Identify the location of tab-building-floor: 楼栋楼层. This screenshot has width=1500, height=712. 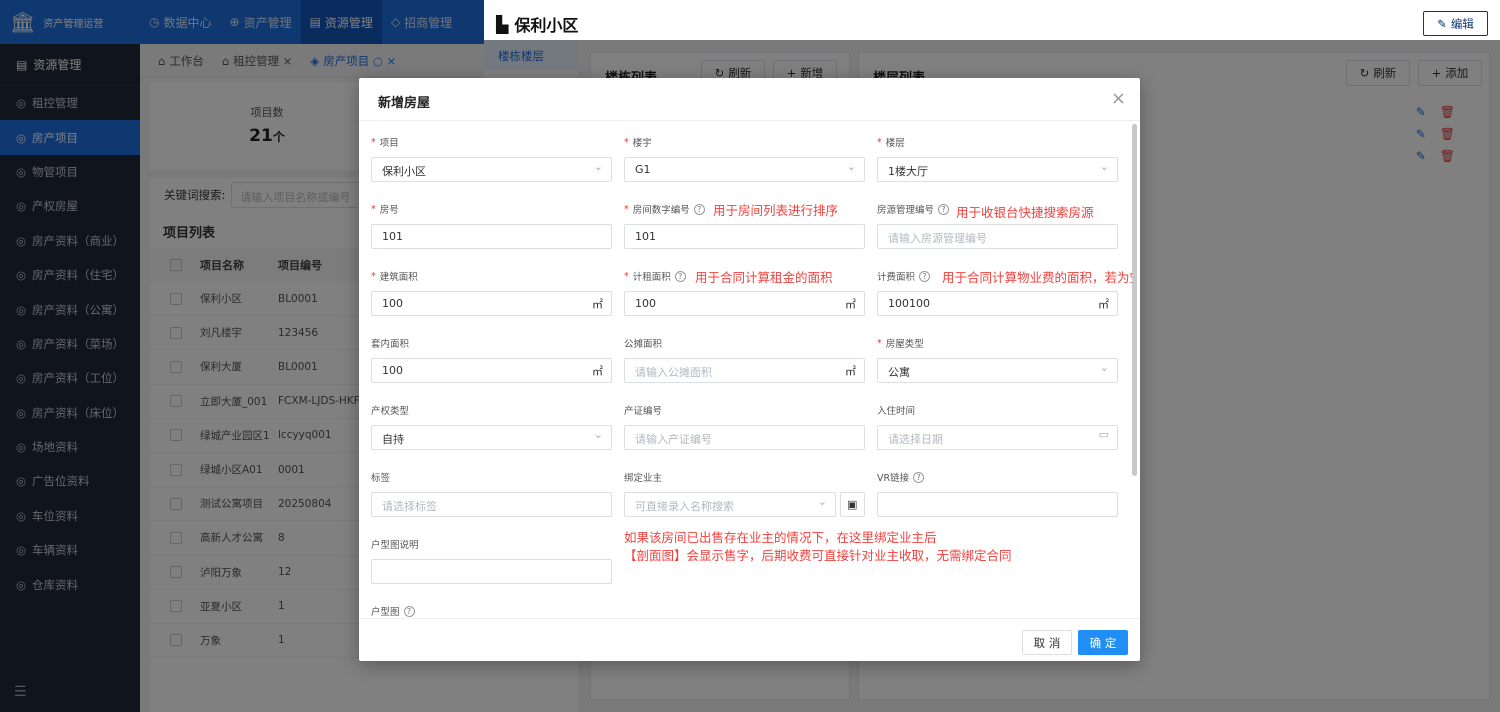
(531, 55).